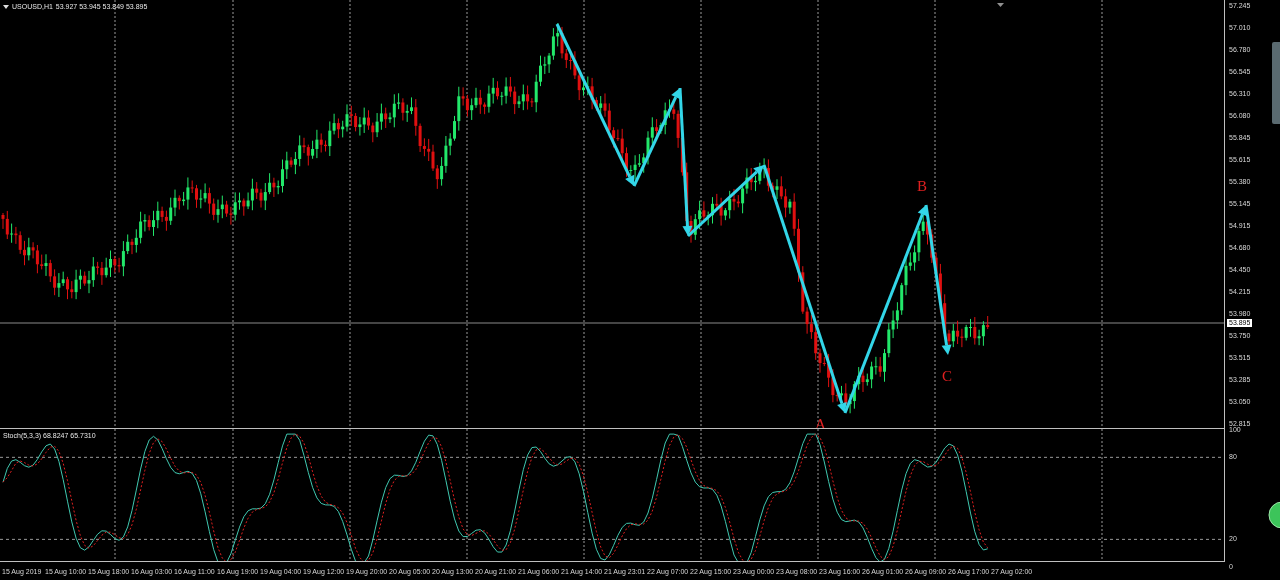  What do you see at coordinates (947, 376) in the screenshot?
I see `wave-label: C` at bounding box center [947, 376].